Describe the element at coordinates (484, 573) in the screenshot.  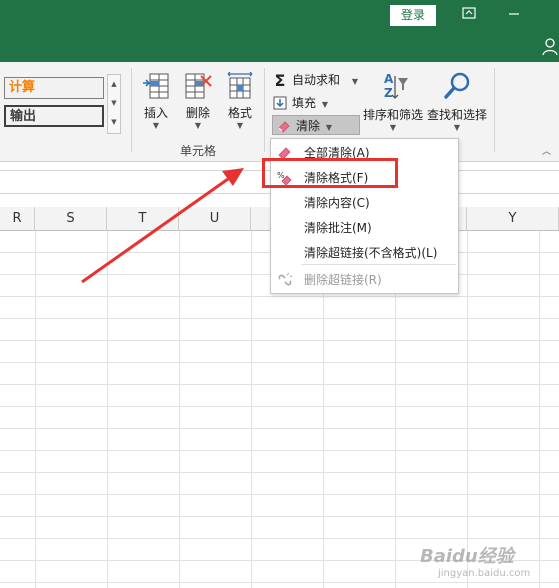
I see `watermark-subtext: jingyan.baidu.com` at that location.